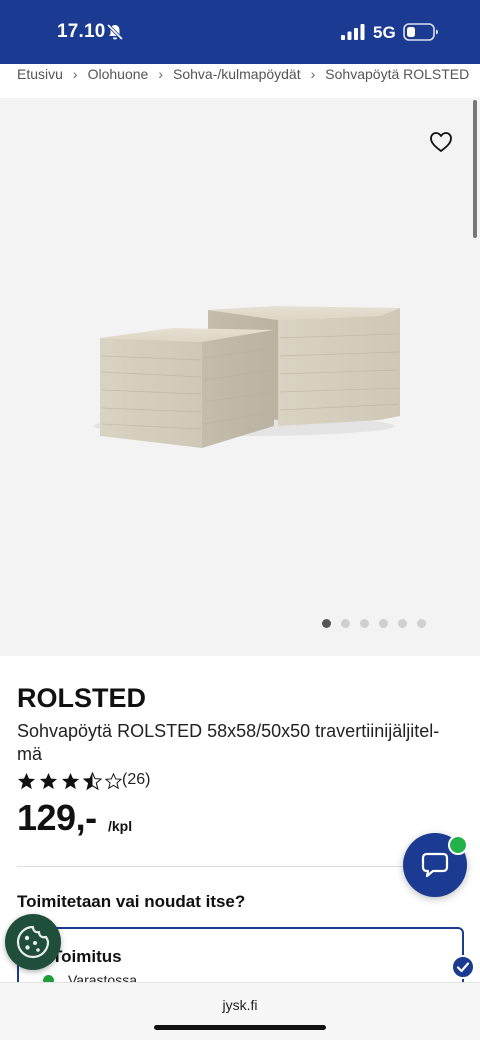 This screenshot has height=1040, width=480. What do you see at coordinates (397, 74) in the screenshot?
I see `breadcrumb-item-current-product: Sohvapöytä ROLSTED` at bounding box center [397, 74].